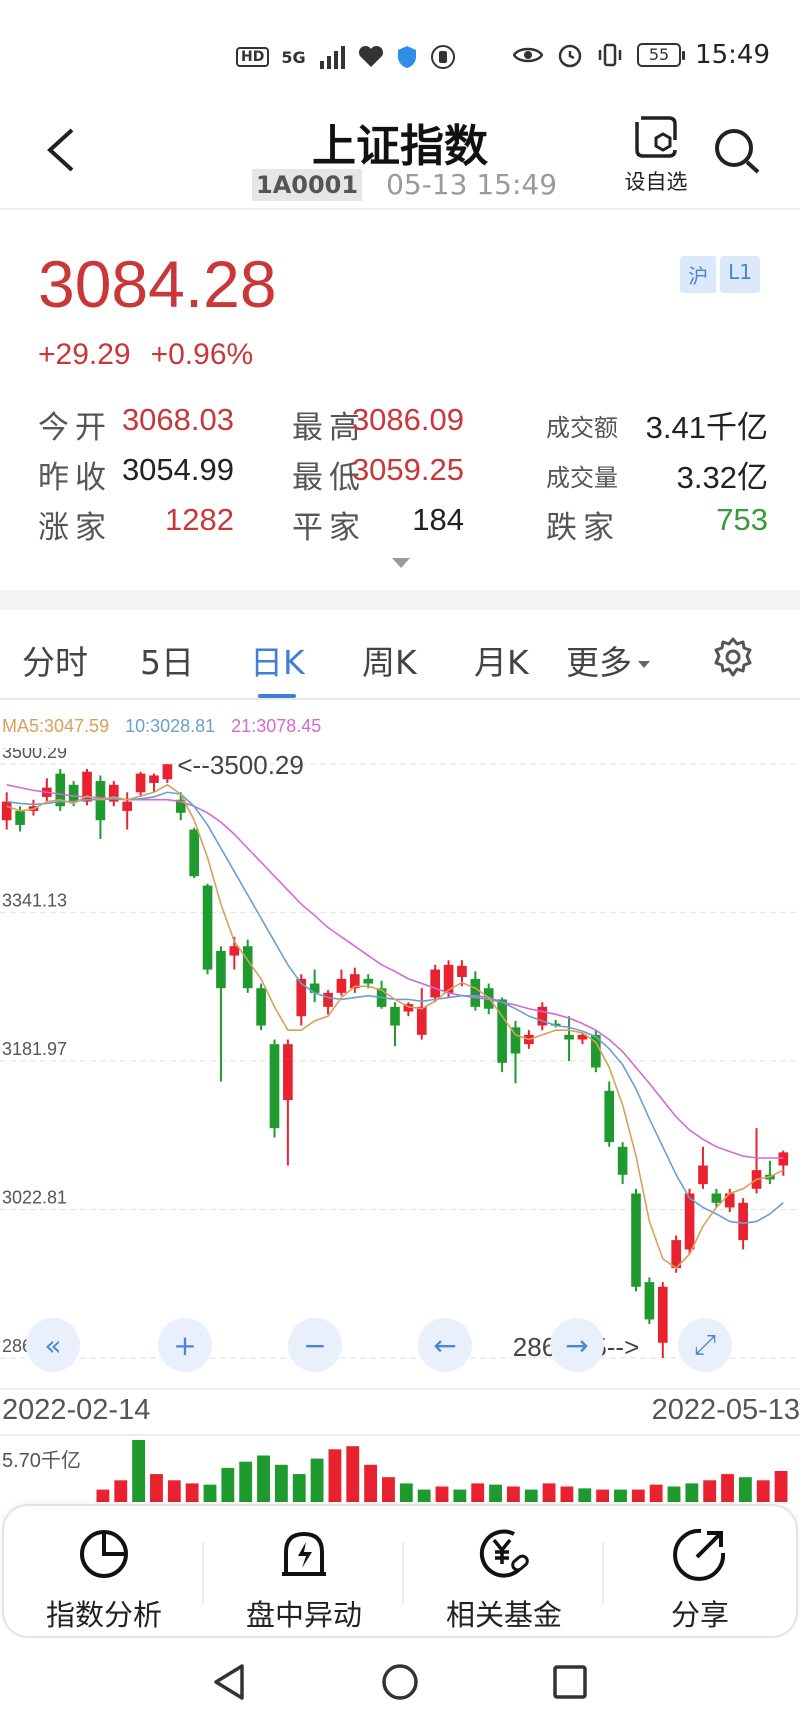  I want to click on expand-caret-icon, so click(401, 563).